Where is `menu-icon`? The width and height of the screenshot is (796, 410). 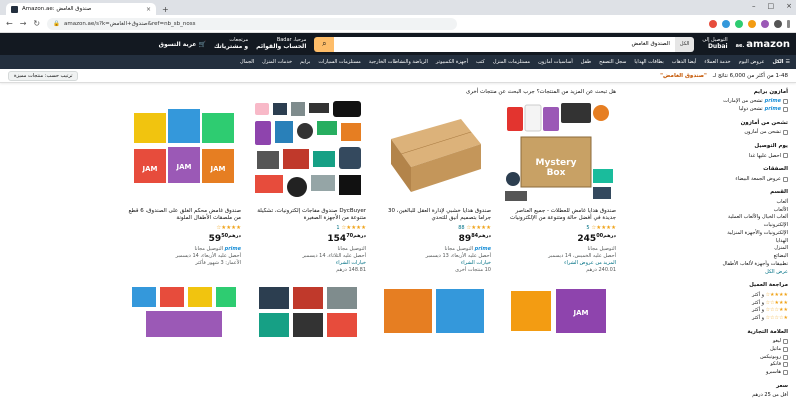
menu-icon is located at coordinates (788, 23).